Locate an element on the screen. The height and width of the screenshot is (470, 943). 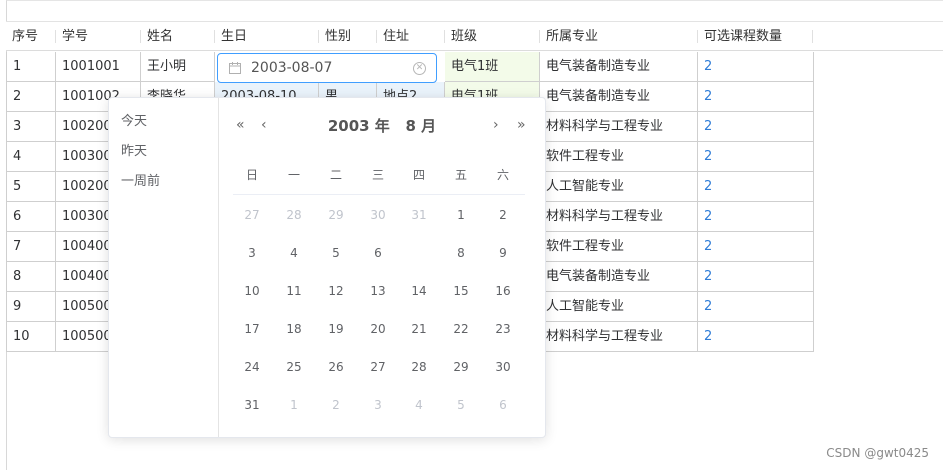
calendar-day-other-month: 29 is located at coordinates (336, 215).